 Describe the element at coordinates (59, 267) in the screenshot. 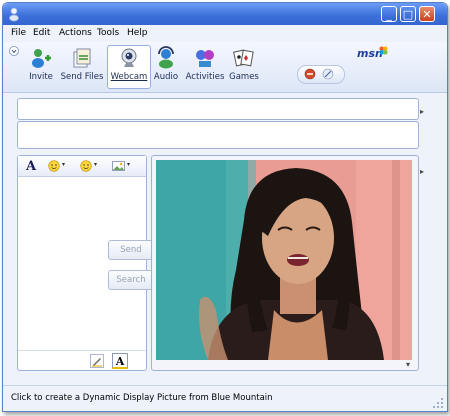

I see `message-input` at that location.